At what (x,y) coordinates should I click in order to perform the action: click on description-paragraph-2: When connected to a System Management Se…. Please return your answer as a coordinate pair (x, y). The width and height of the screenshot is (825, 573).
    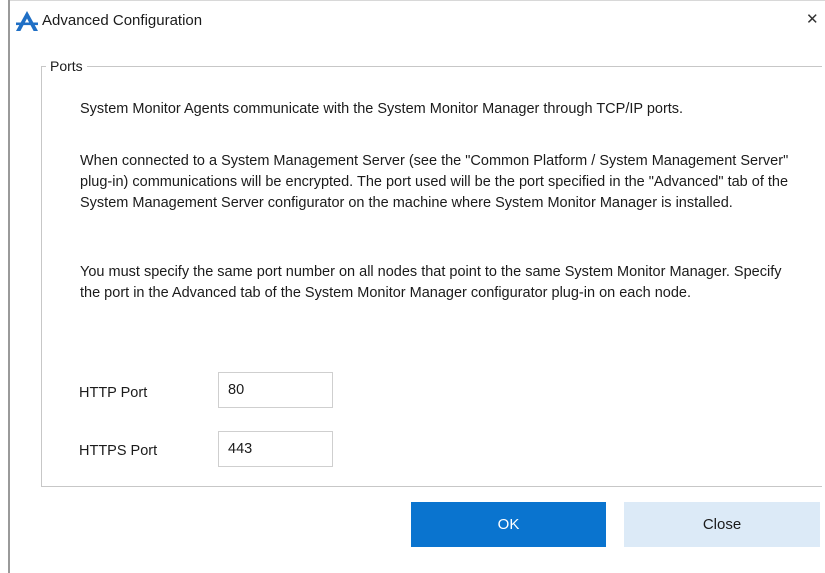
    Looking at the image, I should click on (434, 182).